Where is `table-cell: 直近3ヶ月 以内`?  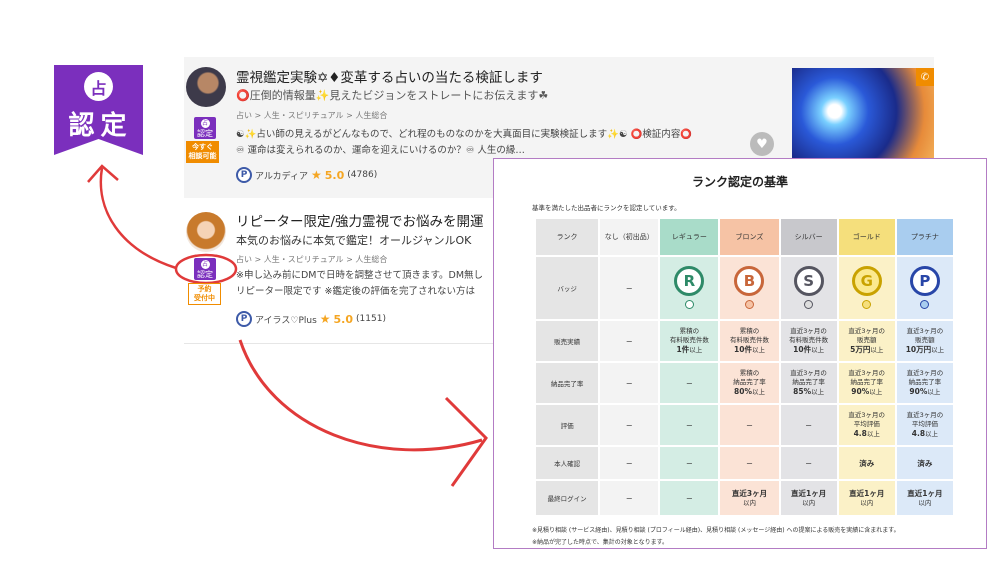
table-cell: 直近3ヶ月 以内 is located at coordinates (749, 498).